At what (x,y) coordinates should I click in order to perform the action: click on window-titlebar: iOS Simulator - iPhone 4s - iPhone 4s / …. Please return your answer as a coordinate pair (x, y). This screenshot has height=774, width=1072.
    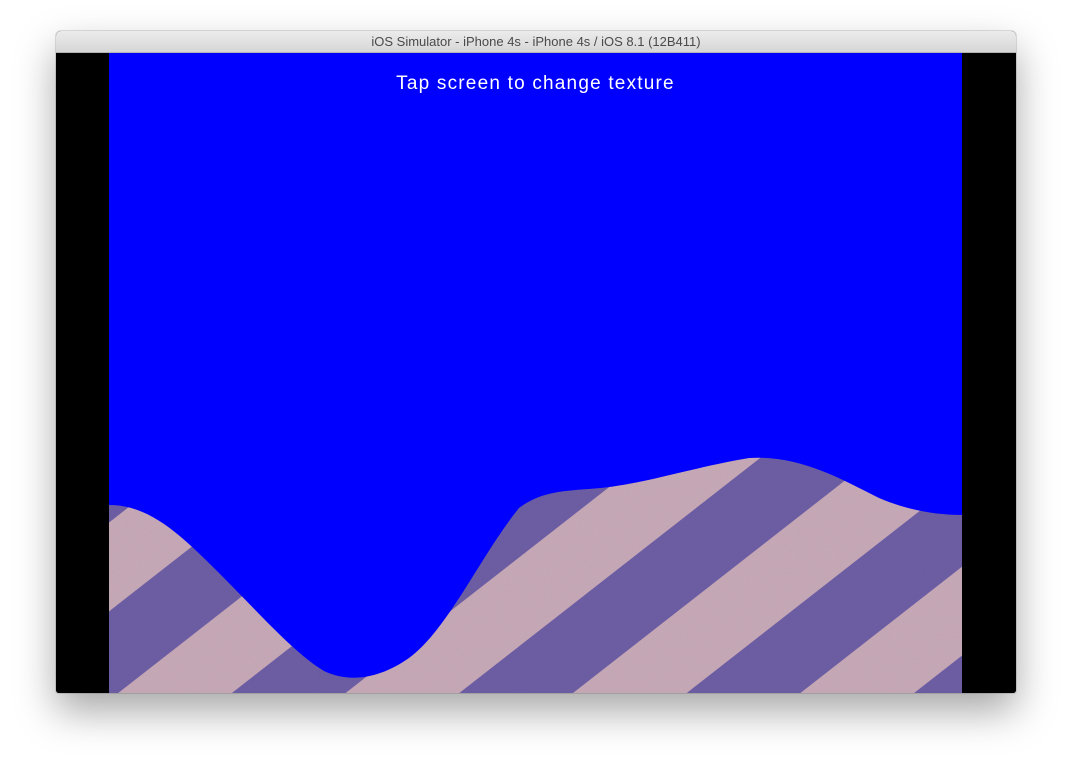
    Looking at the image, I should click on (536, 42).